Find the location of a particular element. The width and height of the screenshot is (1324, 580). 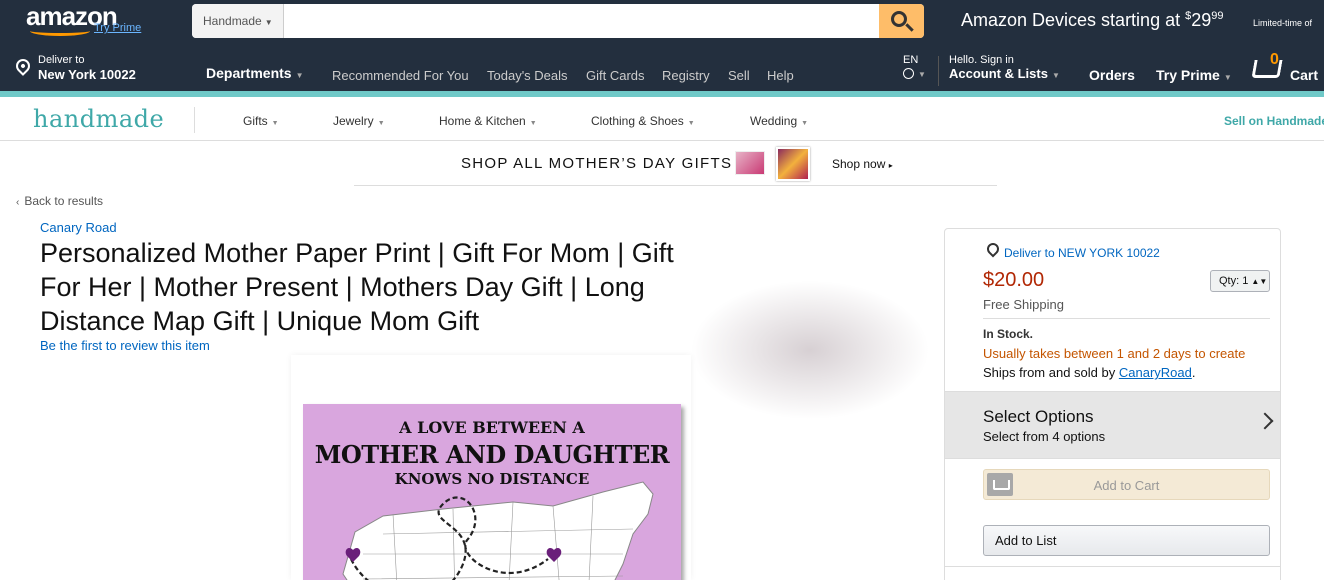

handmade-link-wedding: Wedding ▼ is located at coordinates (779, 121).